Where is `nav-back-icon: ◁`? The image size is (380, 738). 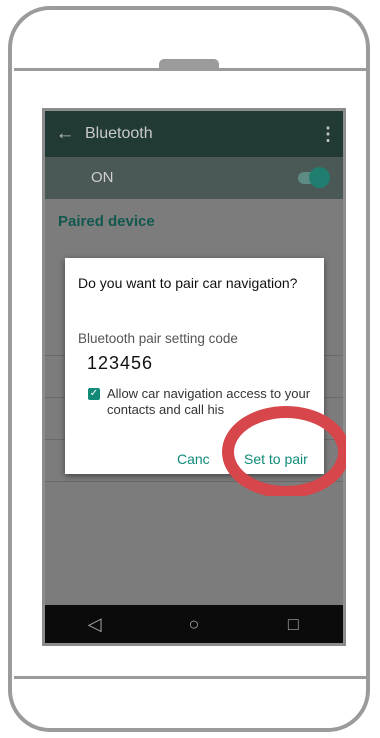
nav-back-icon: ◁ is located at coordinates (95, 624).